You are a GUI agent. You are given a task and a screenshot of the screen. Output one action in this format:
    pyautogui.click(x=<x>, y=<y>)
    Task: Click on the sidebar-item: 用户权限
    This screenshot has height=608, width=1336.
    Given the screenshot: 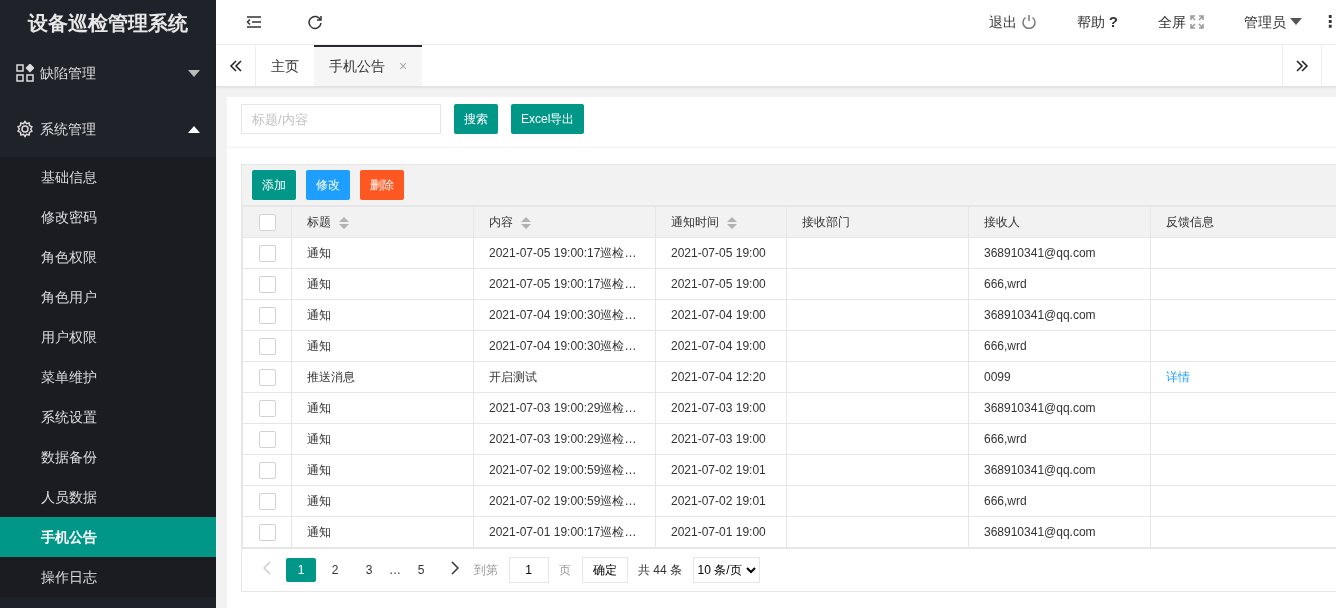 What is the action you would take?
    pyautogui.click(x=108, y=337)
    